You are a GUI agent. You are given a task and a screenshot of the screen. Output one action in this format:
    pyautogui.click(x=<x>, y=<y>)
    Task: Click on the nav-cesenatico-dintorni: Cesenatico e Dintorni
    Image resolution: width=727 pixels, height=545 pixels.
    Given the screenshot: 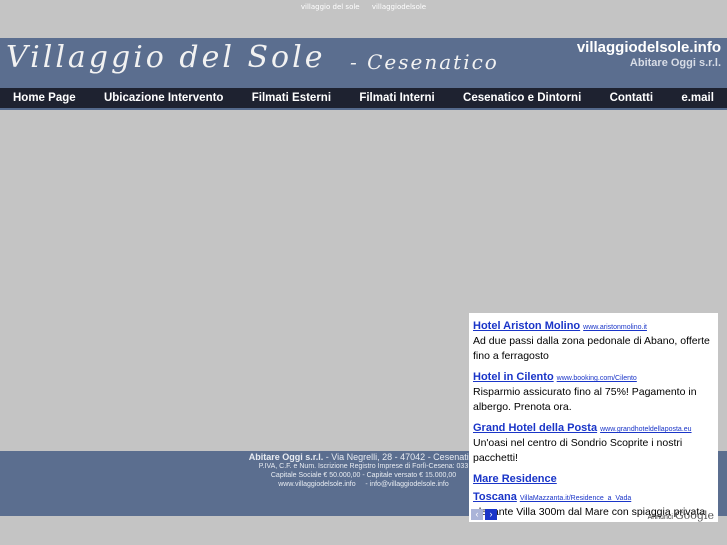 What is the action you would take?
    pyautogui.click(x=522, y=98)
    